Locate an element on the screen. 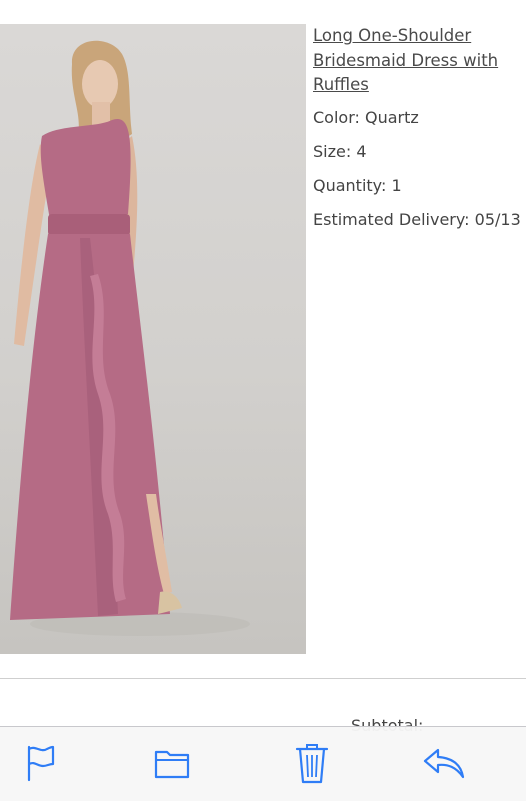  estimated-delivery: Estimated Delivery: 05/13 is located at coordinates (417, 219).